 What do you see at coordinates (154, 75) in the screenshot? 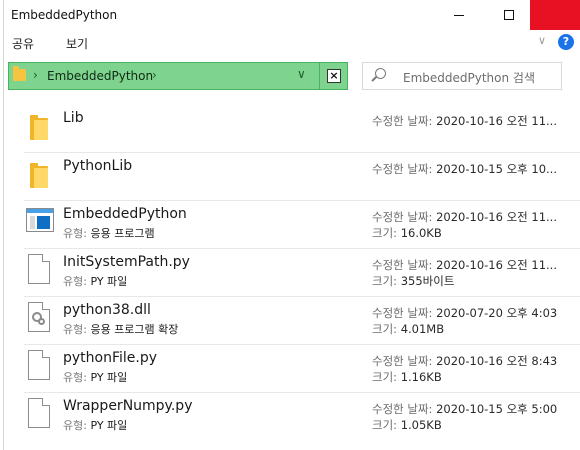
I see `breadcrumb-chevron-icon: ›` at bounding box center [154, 75].